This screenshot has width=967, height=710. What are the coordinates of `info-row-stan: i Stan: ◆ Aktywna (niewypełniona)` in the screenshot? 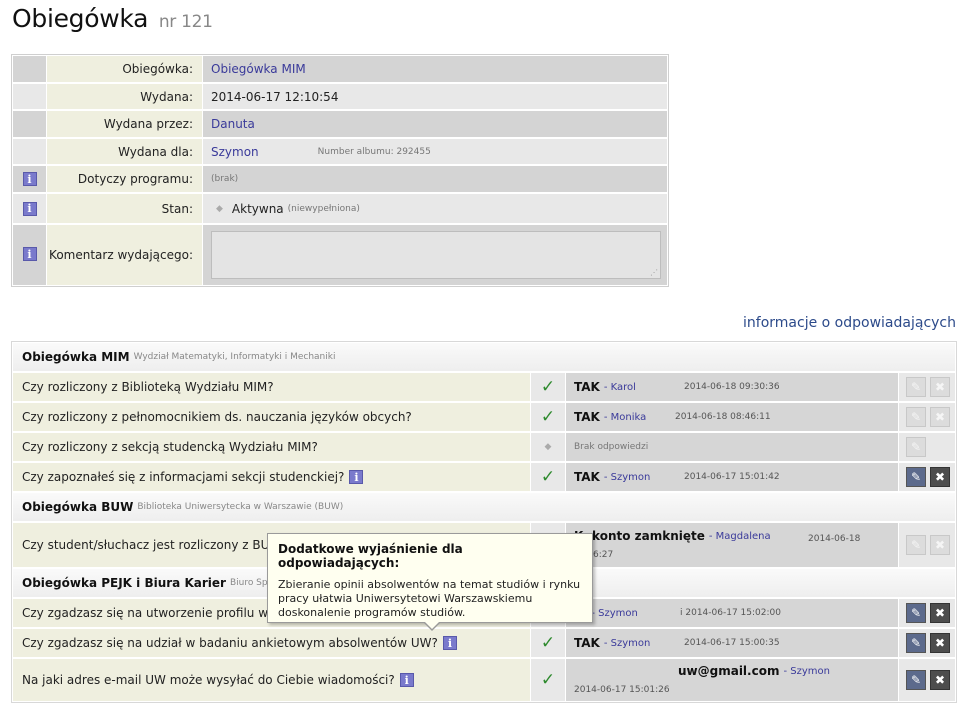 It's located at (340, 208).